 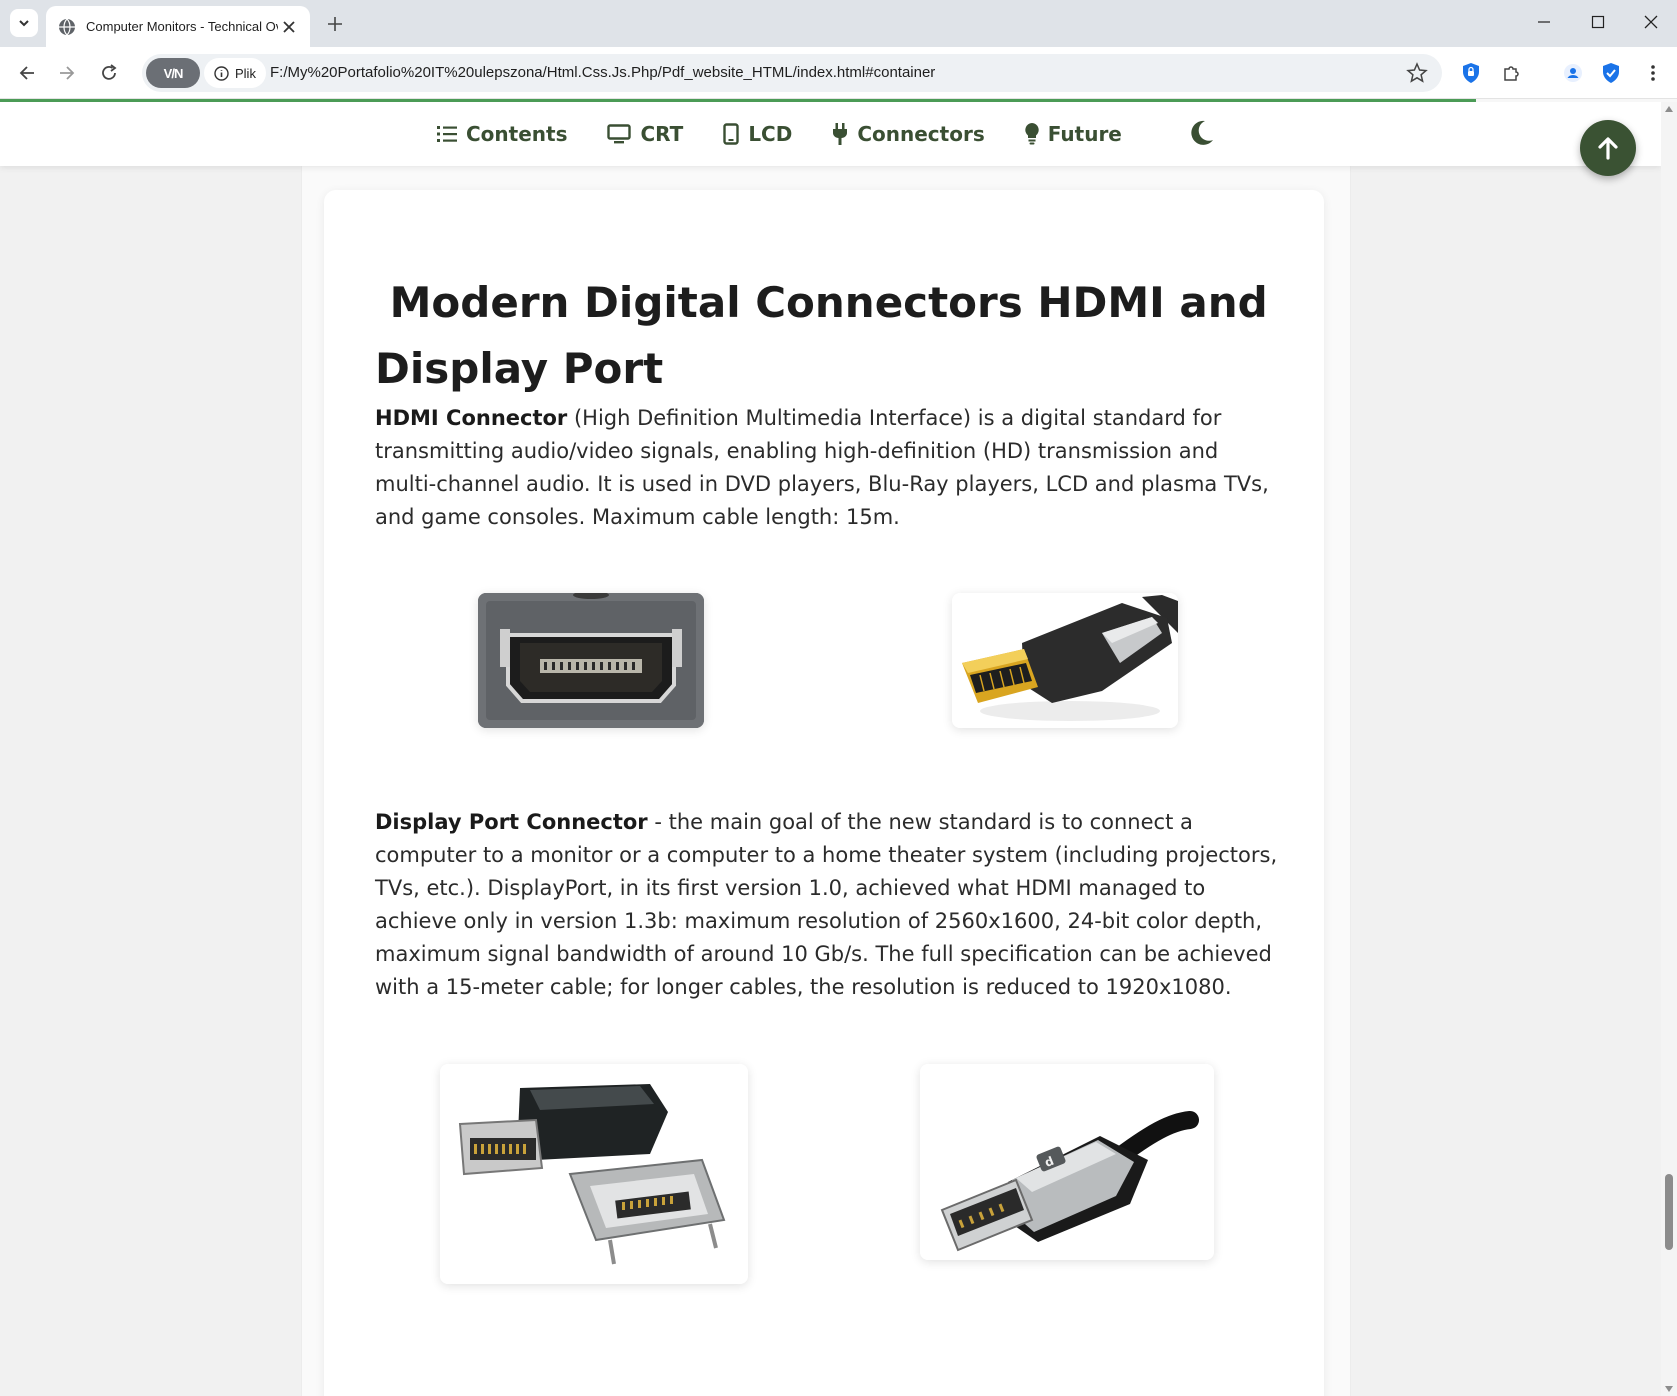 I want to click on more-vertical-icon, so click(x=1653, y=73).